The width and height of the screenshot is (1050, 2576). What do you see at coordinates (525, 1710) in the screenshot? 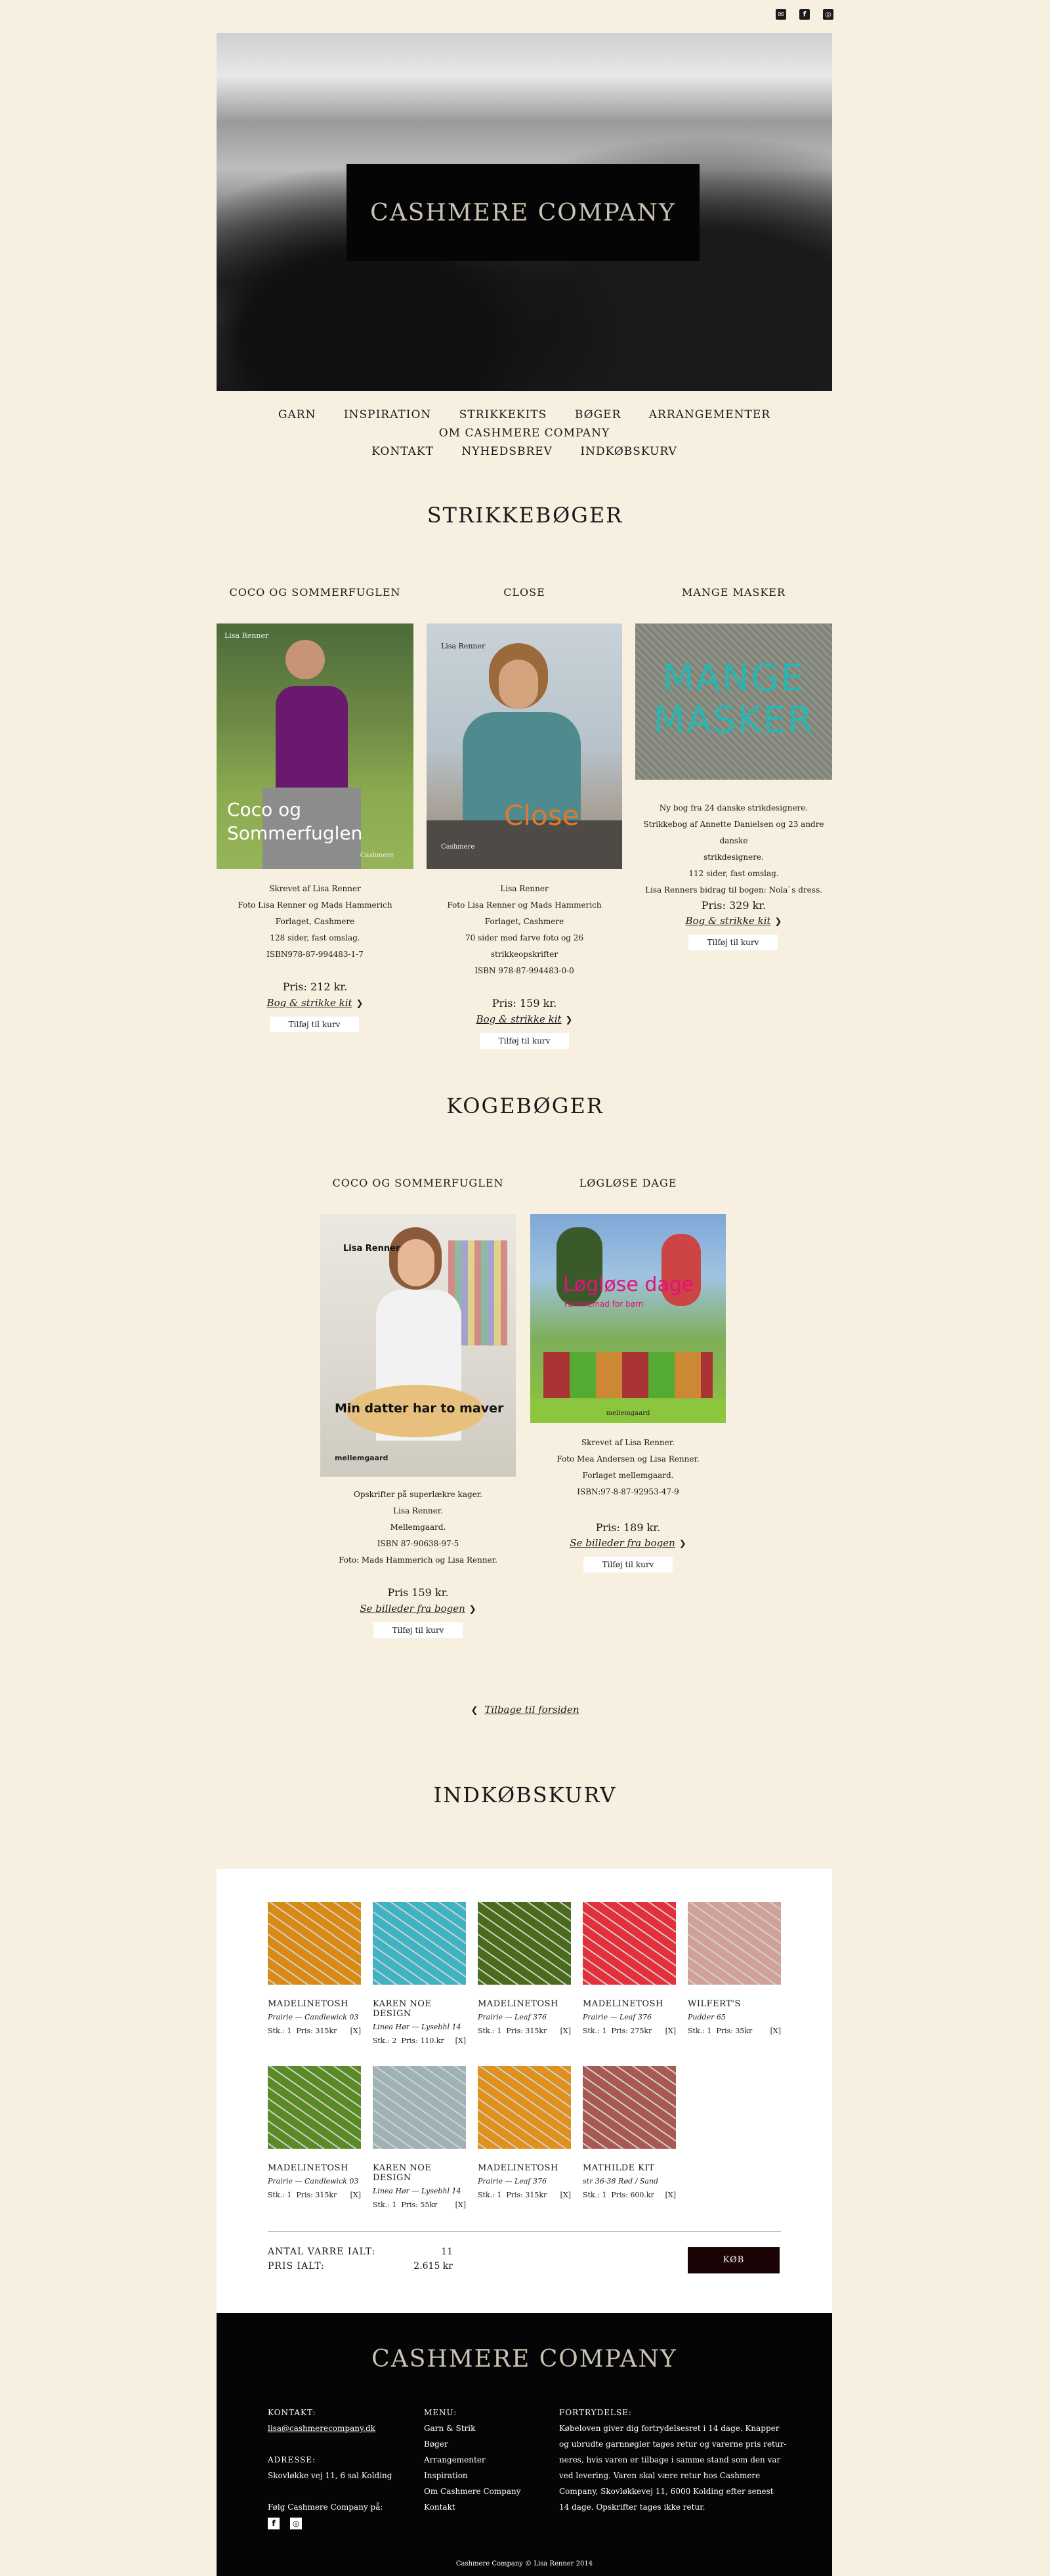
I see `back-link: ❮ Tilbage til forsiden` at bounding box center [525, 1710].